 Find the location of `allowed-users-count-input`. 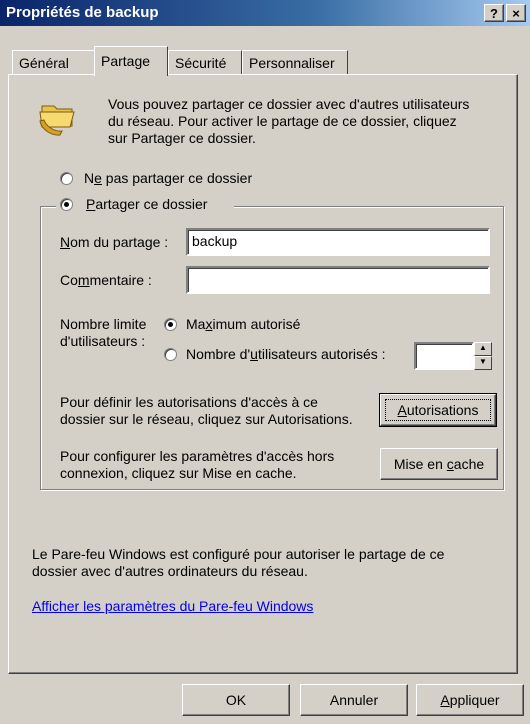

allowed-users-count-input is located at coordinates (444, 356).